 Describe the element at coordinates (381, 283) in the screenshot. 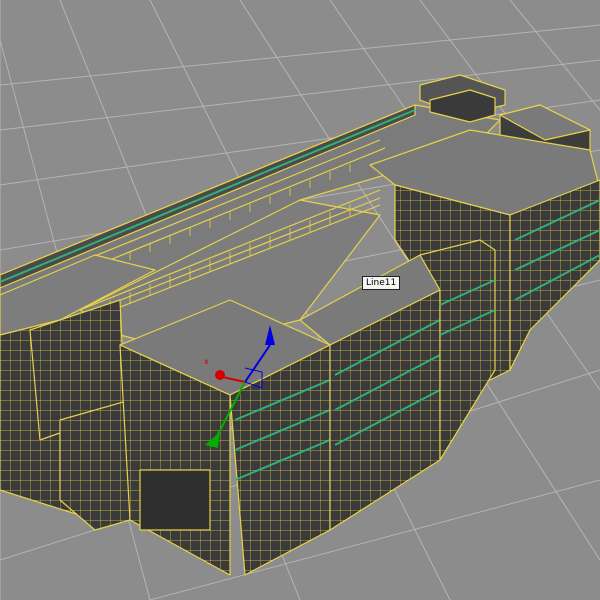

I see `object-name-tooltip: Line11` at that location.